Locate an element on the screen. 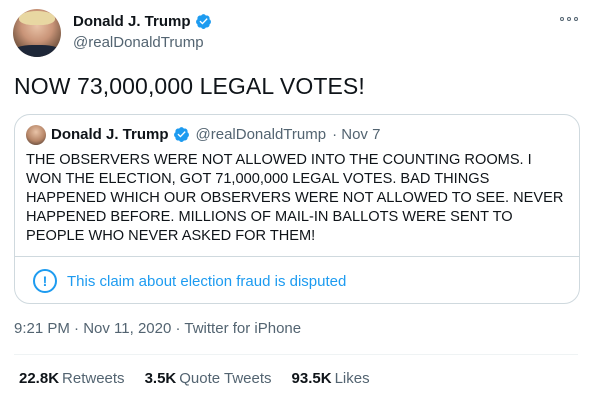 Image resolution: width=592 pixels, height=402 pixels. quoted-tweet-divider is located at coordinates (297, 256).